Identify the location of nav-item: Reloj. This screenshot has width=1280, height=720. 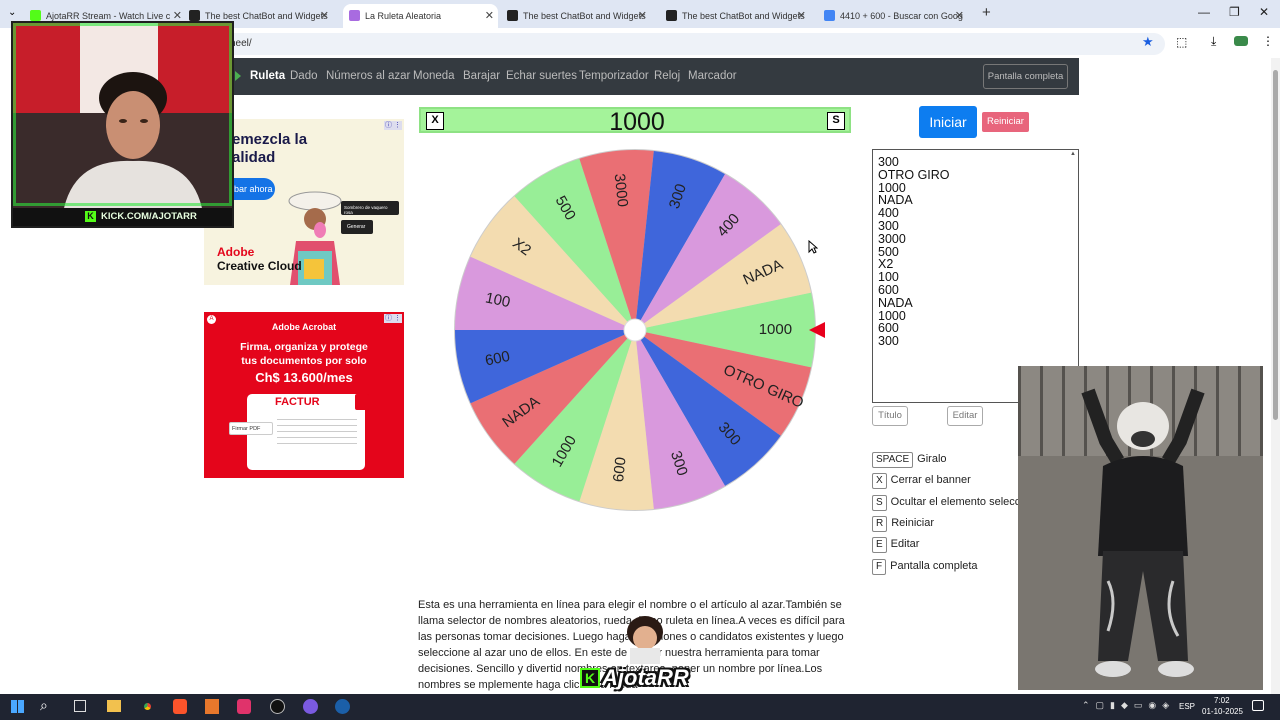
(667, 76).